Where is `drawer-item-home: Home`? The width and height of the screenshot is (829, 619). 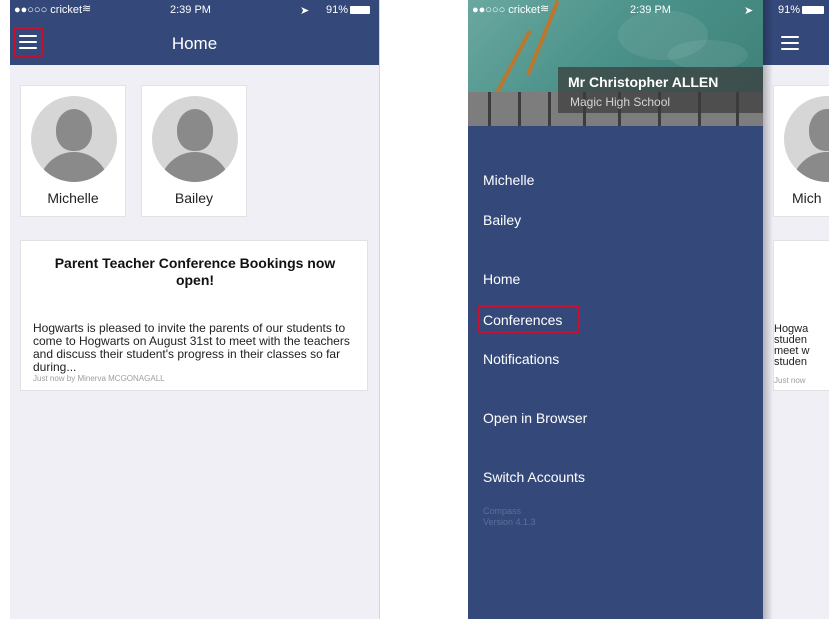
drawer-item-home: Home is located at coordinates (501, 279).